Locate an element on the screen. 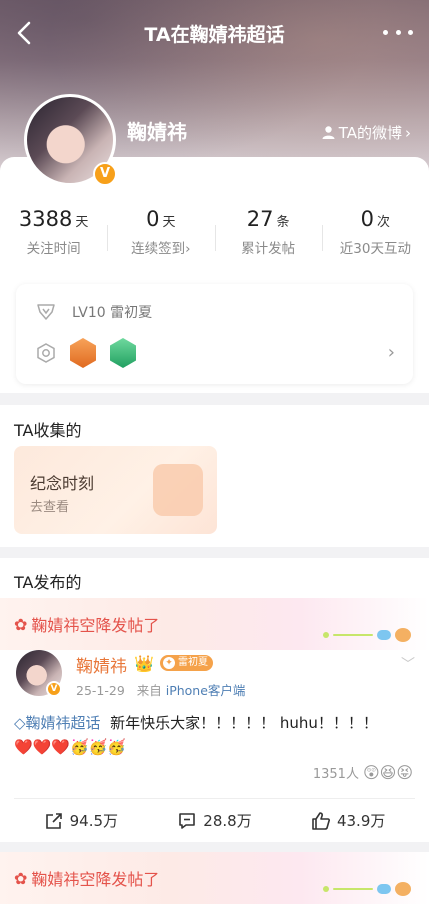 The width and height of the screenshot is (429, 906). stat-checkin-days: 0天 连续签到› is located at coordinates (160, 235).